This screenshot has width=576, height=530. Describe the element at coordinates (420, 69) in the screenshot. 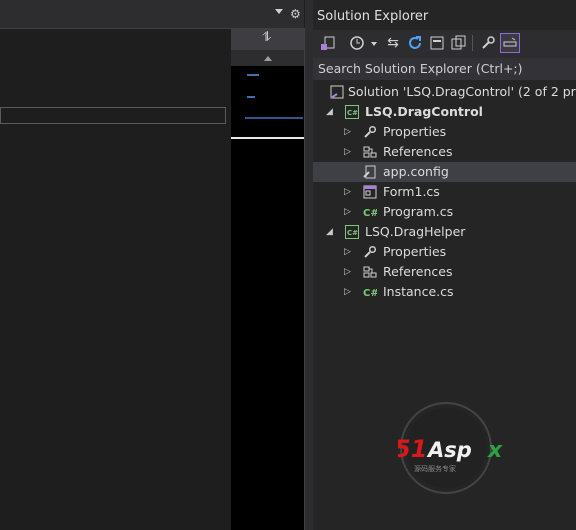

I see `search-input: Search Solution Explorer (Ctrl+;)` at that location.